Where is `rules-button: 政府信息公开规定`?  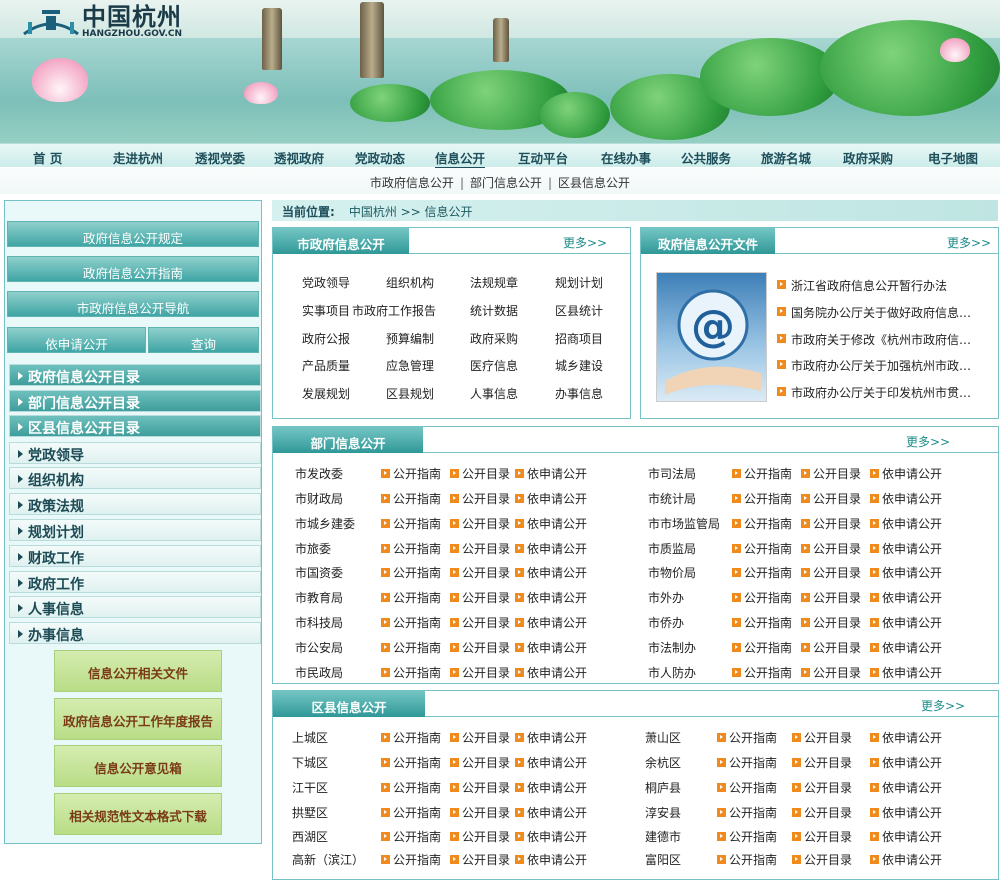 rules-button: 政府信息公开规定 is located at coordinates (133, 234).